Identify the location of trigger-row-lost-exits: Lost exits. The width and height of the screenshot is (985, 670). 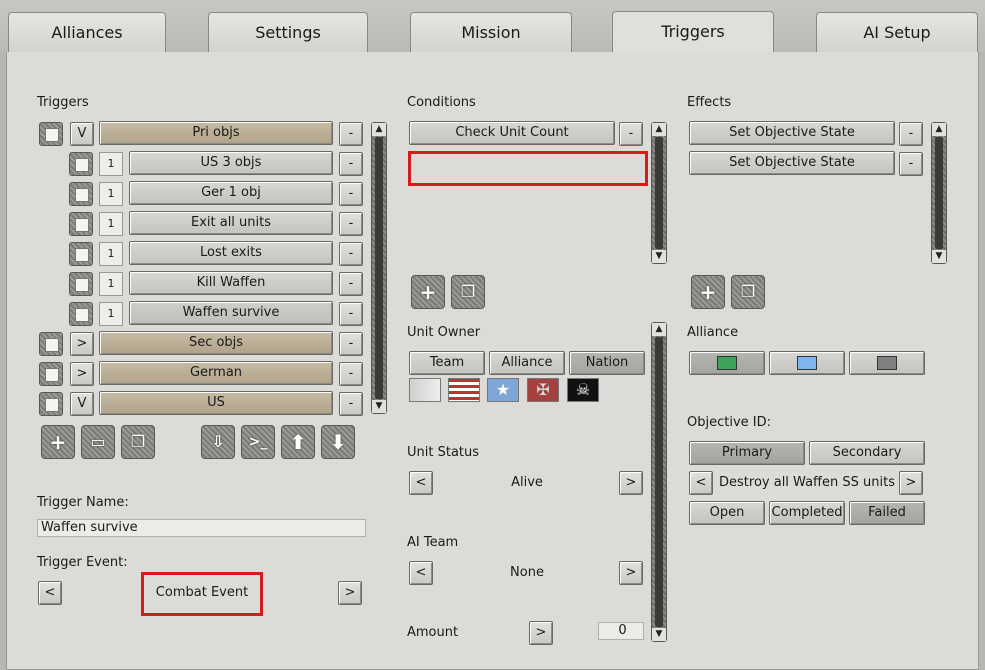
(231, 253).